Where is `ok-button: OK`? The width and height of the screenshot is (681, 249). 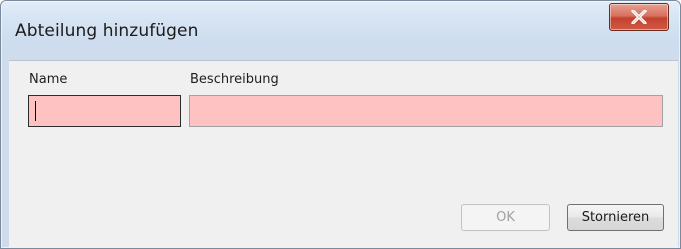
ok-button: OK is located at coordinates (505, 217).